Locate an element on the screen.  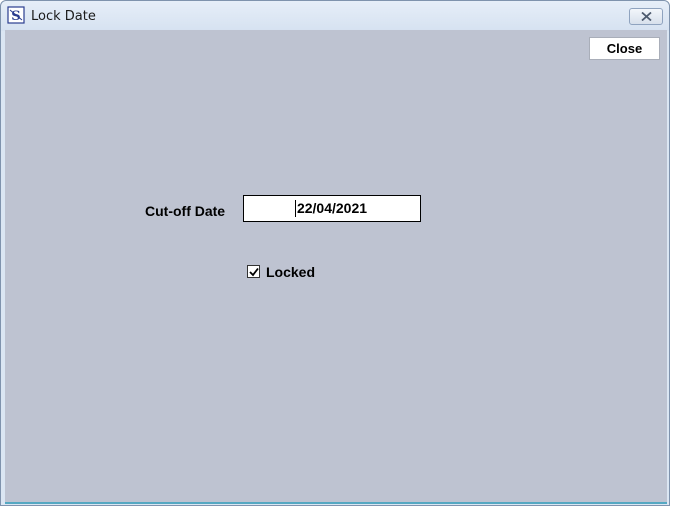
app-logo-icon: S is located at coordinates (16, 15).